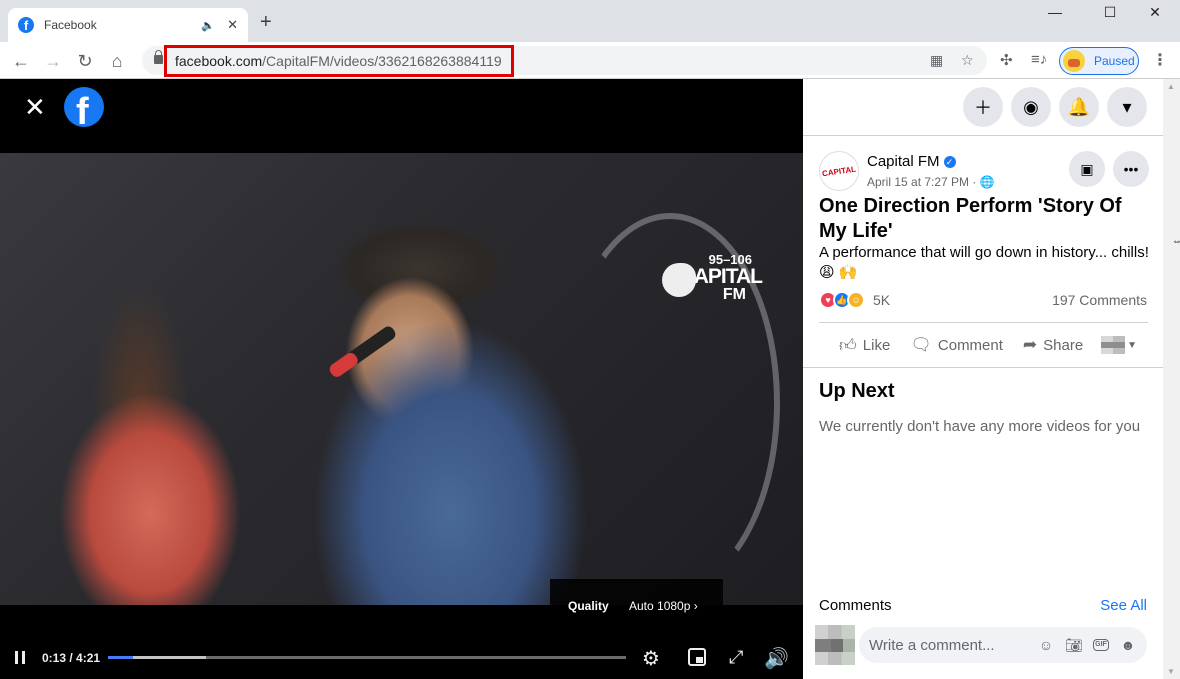 The image size is (1180, 679). What do you see at coordinates (1114, 61) in the screenshot?
I see `profile-status: Paused` at bounding box center [1114, 61].